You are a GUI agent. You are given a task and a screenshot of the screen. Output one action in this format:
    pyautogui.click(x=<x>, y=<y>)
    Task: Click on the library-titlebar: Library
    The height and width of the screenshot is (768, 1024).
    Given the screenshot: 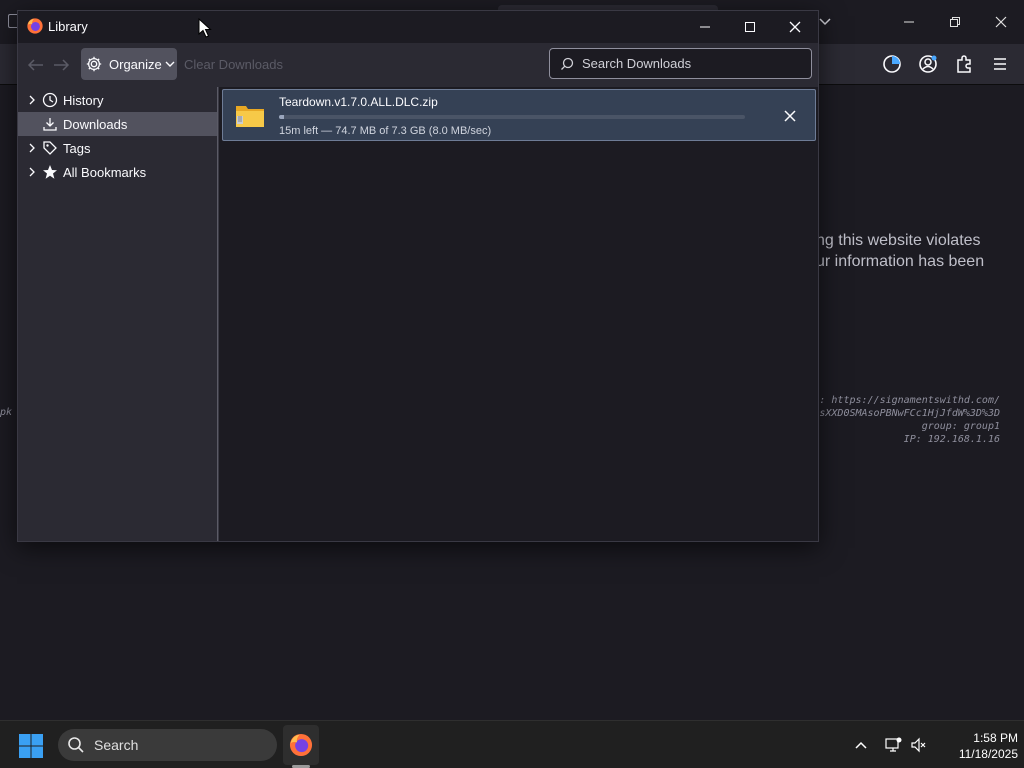 What is the action you would take?
    pyautogui.click(x=418, y=27)
    